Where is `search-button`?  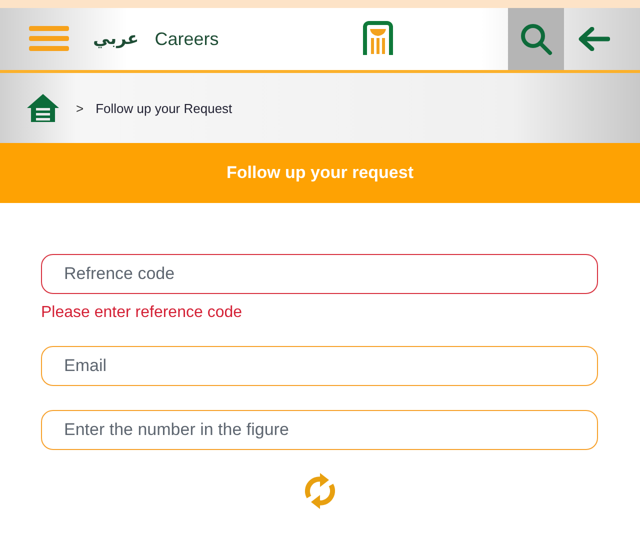
search-button is located at coordinates (536, 39).